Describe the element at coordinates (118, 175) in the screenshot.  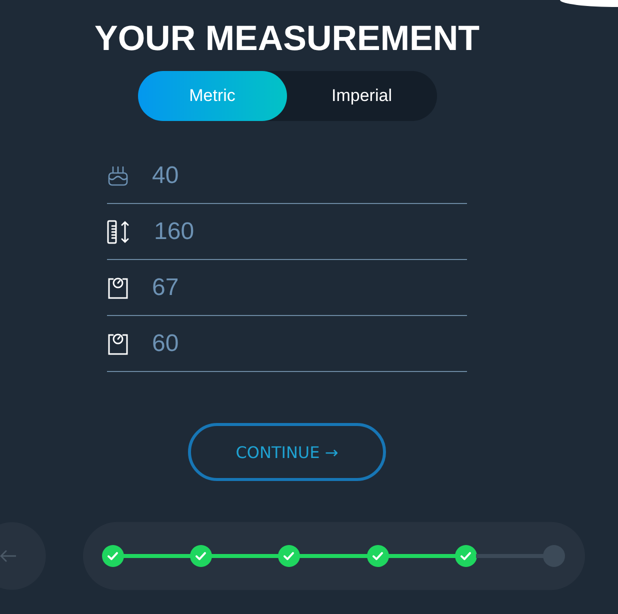
I see `cake-icon` at that location.